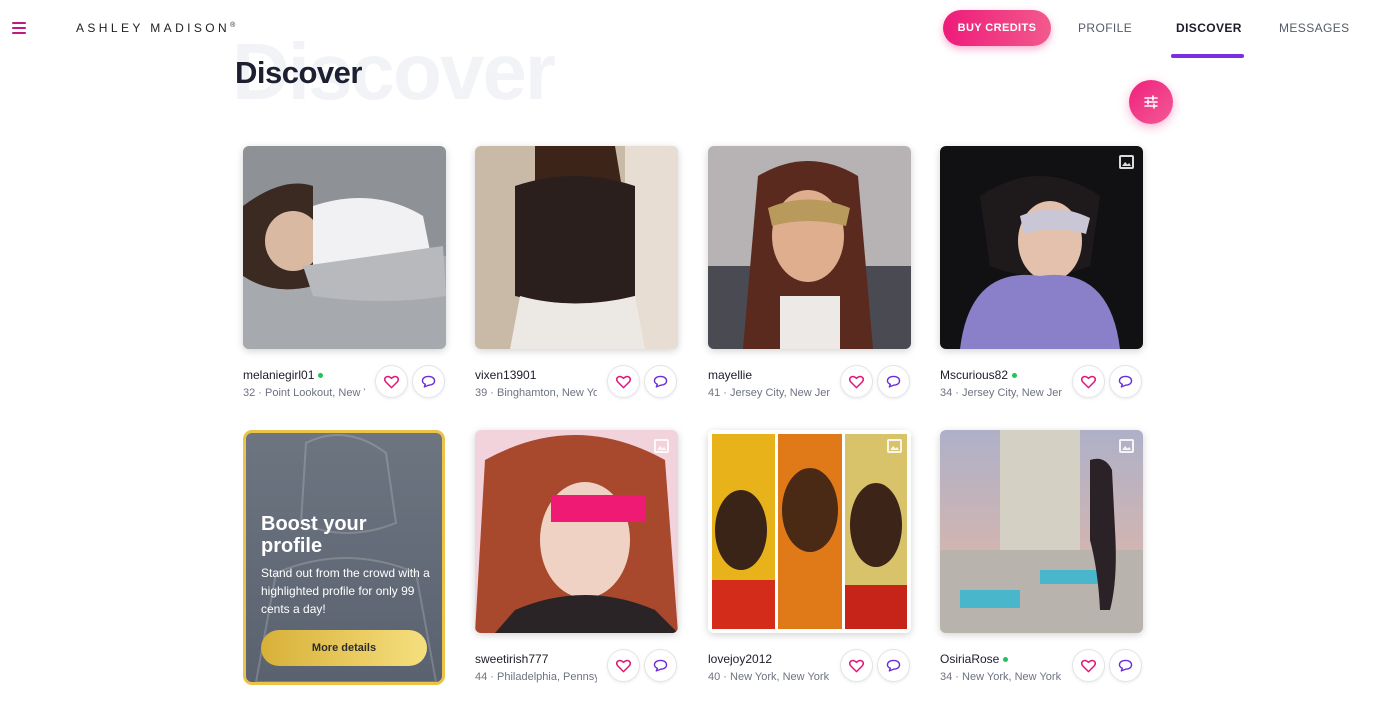 This screenshot has width=1387, height=704. What do you see at coordinates (344, 648) in the screenshot?
I see `more-details-button: More details` at bounding box center [344, 648].